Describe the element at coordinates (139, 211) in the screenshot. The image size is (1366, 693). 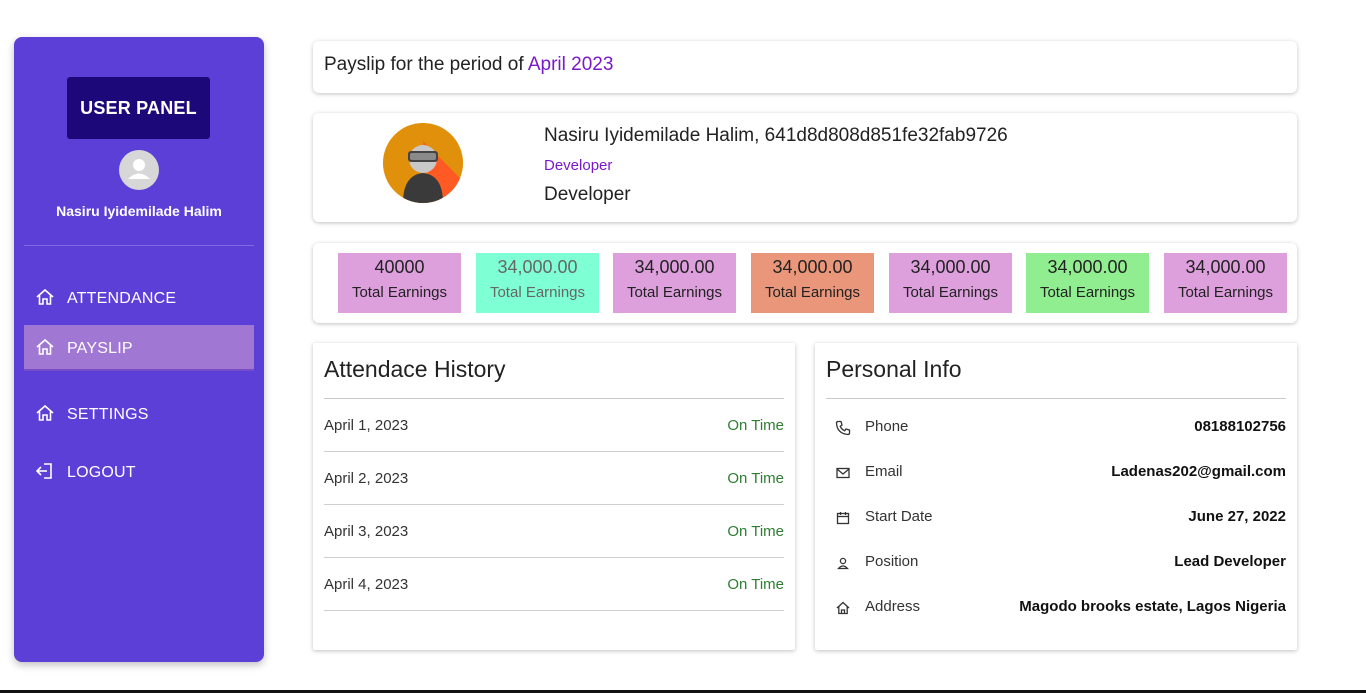
I see `sidebar-user-name: Nasiru Iyidemilade Halim` at that location.